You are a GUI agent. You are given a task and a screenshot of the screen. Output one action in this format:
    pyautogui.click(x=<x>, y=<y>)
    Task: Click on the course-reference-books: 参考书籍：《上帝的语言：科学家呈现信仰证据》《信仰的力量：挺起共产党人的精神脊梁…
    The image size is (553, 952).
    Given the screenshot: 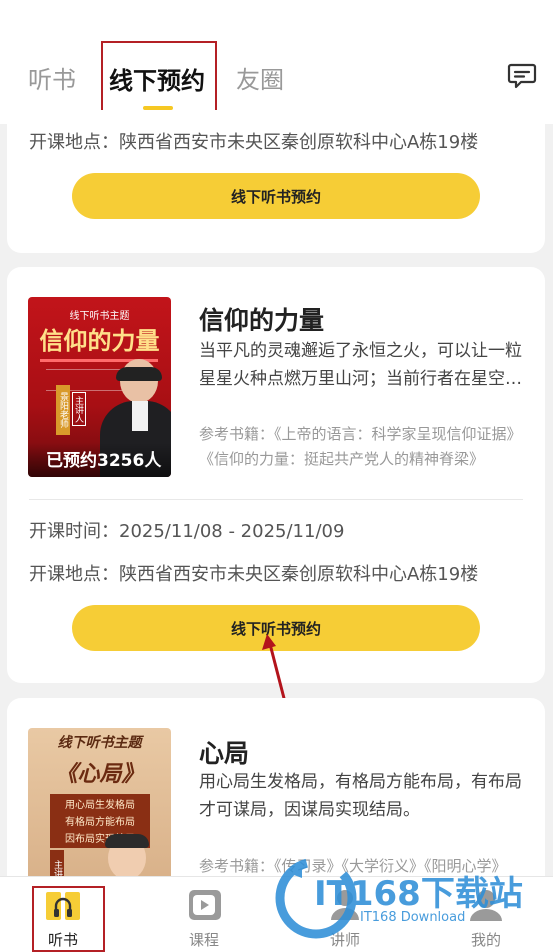 What is the action you would take?
    pyautogui.click(x=357, y=446)
    